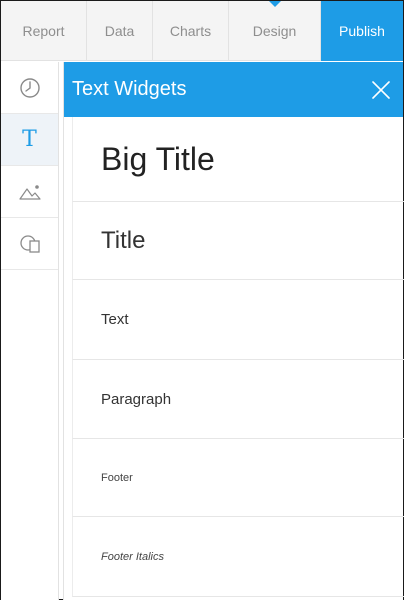 Image resolution: width=404 pixels, height=600 pixels. What do you see at coordinates (44, 31) in the screenshot?
I see `tab-report: Report` at bounding box center [44, 31].